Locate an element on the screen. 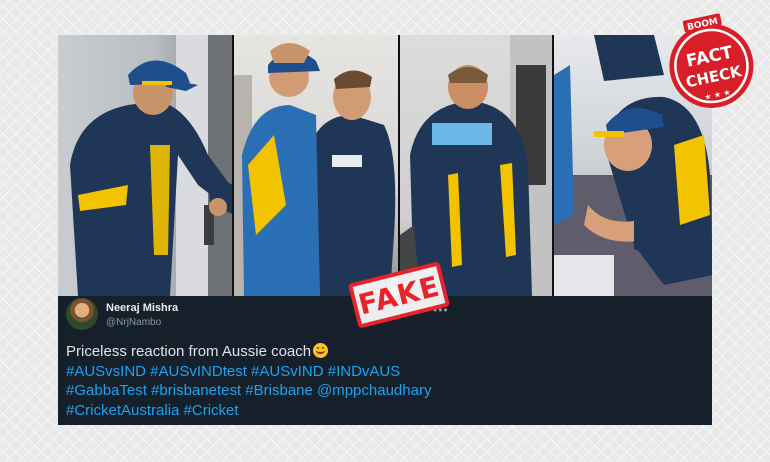  photo-panel-player-back is located at coordinates (476, 165).